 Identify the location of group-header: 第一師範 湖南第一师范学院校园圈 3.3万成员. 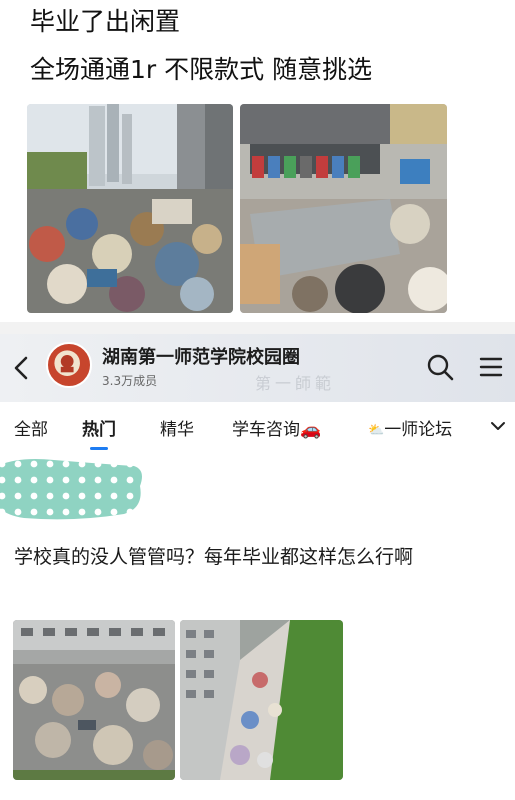
(257, 368).